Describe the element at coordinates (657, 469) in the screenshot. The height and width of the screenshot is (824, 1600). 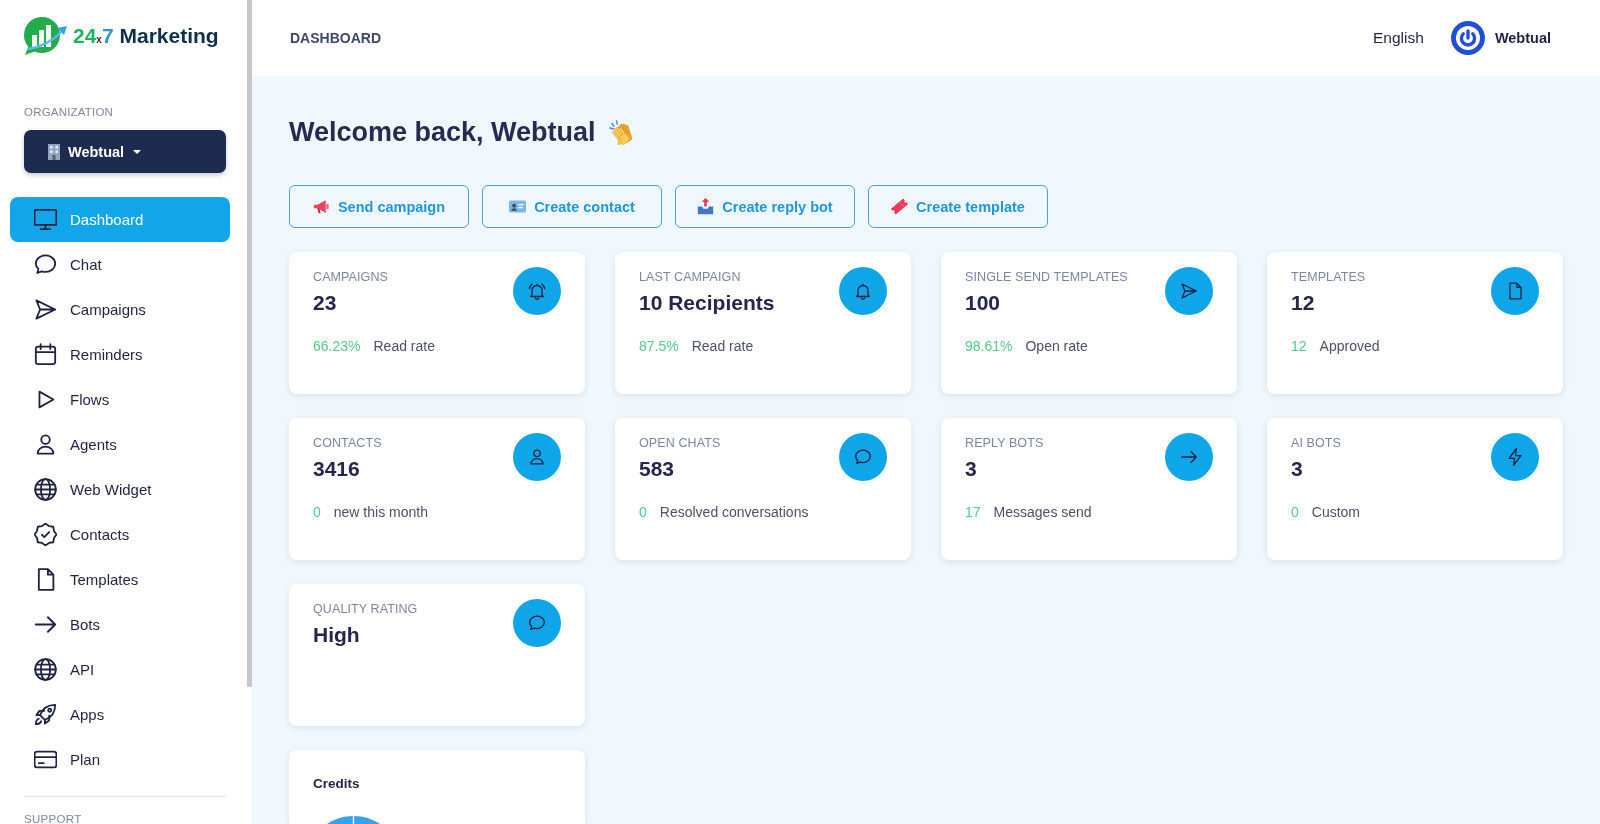
I see `card-value: 583` at that location.